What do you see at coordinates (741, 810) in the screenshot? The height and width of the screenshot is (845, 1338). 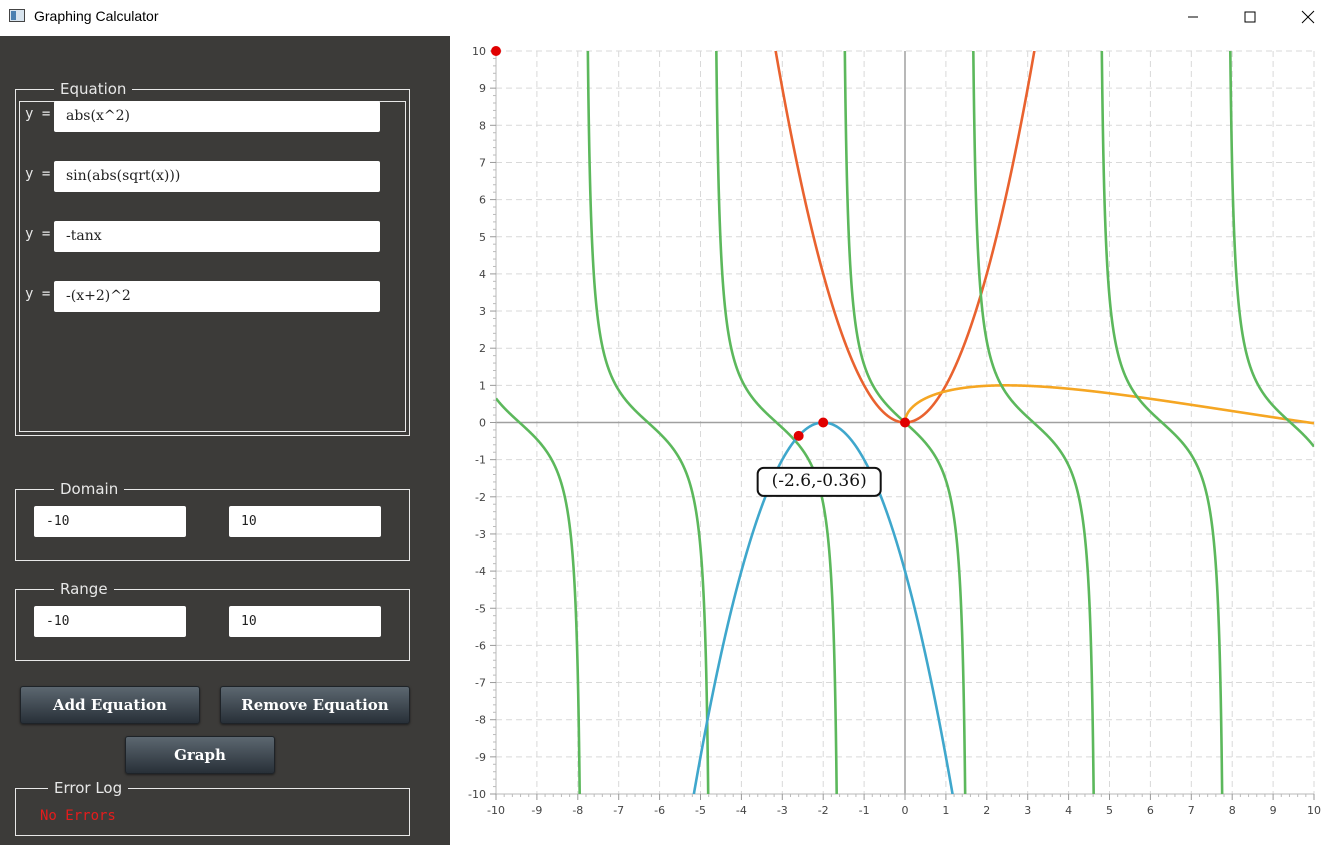 I see `x-tick-label: -4` at bounding box center [741, 810].